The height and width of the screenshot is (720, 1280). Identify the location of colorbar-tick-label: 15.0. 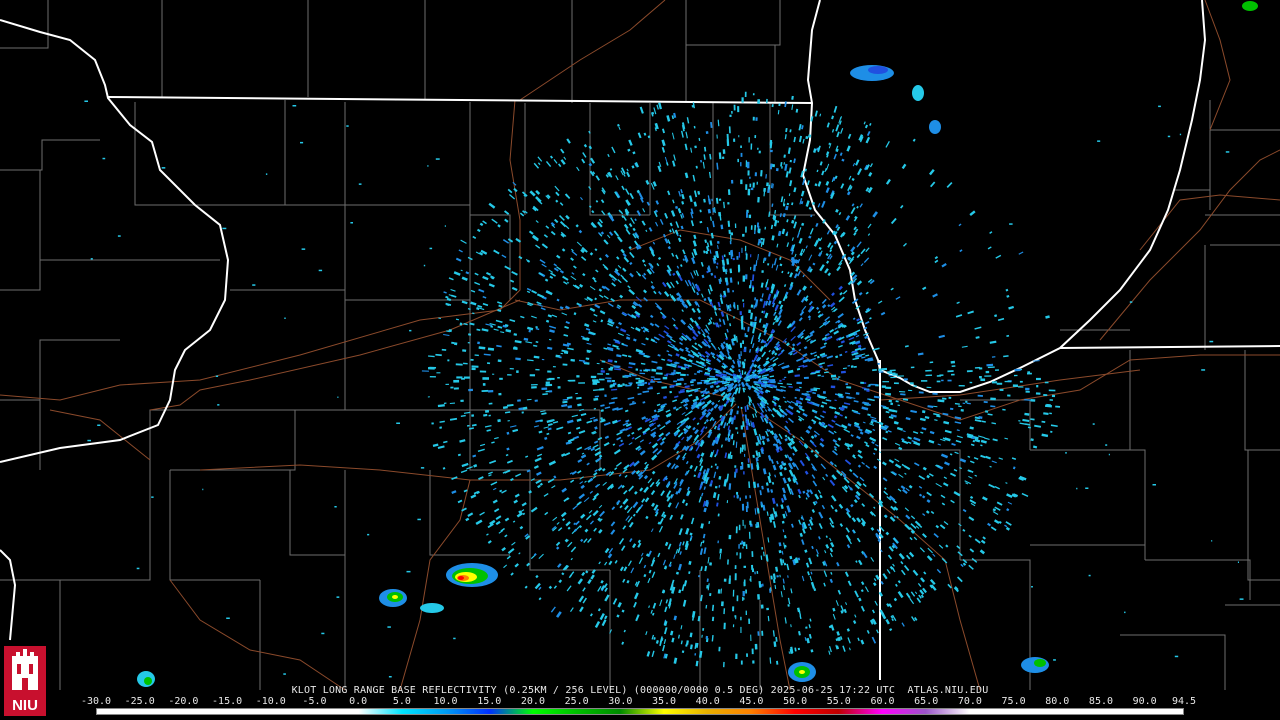
(489, 701).